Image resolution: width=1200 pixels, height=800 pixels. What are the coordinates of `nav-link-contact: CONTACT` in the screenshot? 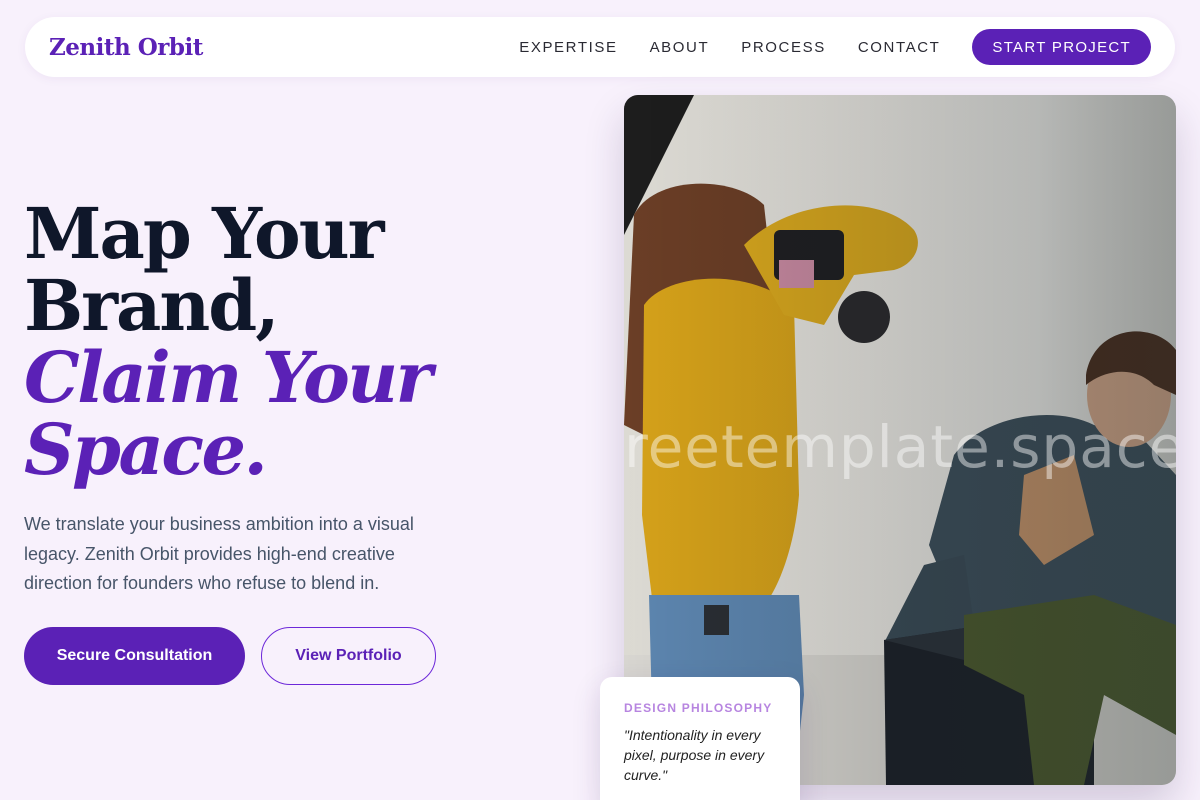 It's located at (899, 47).